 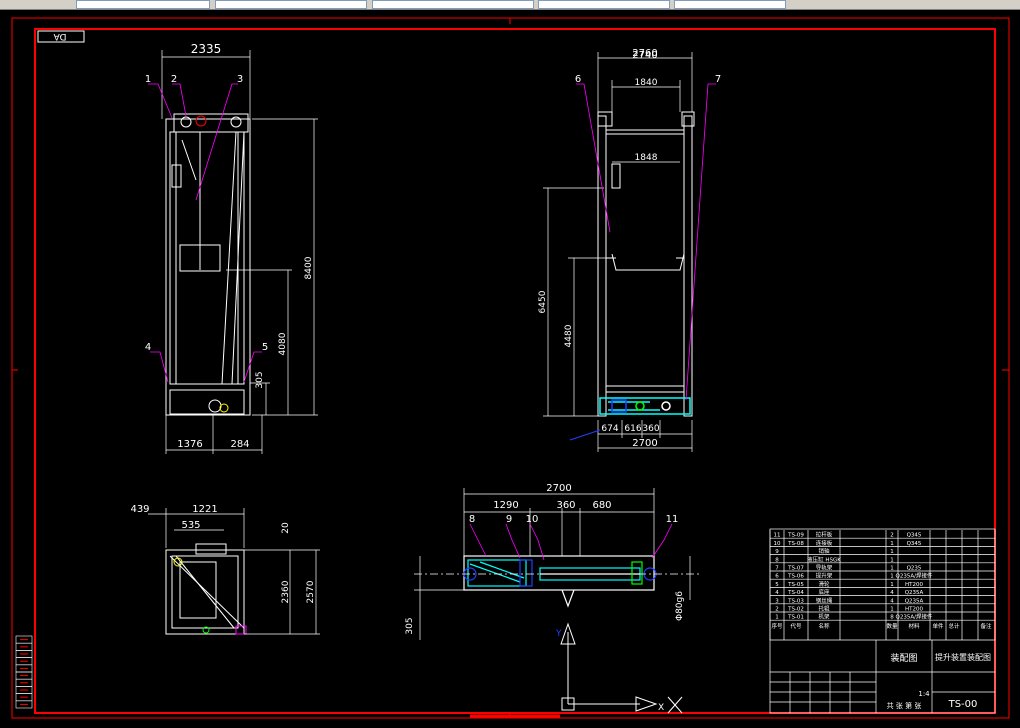 What do you see at coordinates (286, 591) in the screenshot?
I see `plan-dim-height-a: 2360` at bounding box center [286, 591].